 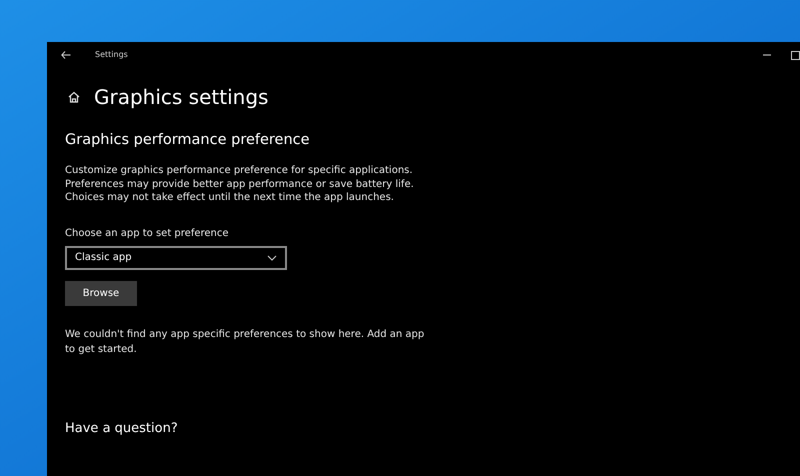 What do you see at coordinates (240, 184) in the screenshot?
I see `section-description: Customize graphics performance preference for specific applications. Preferences may provide better app performance or save battery life. Choices may not take effect until the next time the app launches.` at bounding box center [240, 184].